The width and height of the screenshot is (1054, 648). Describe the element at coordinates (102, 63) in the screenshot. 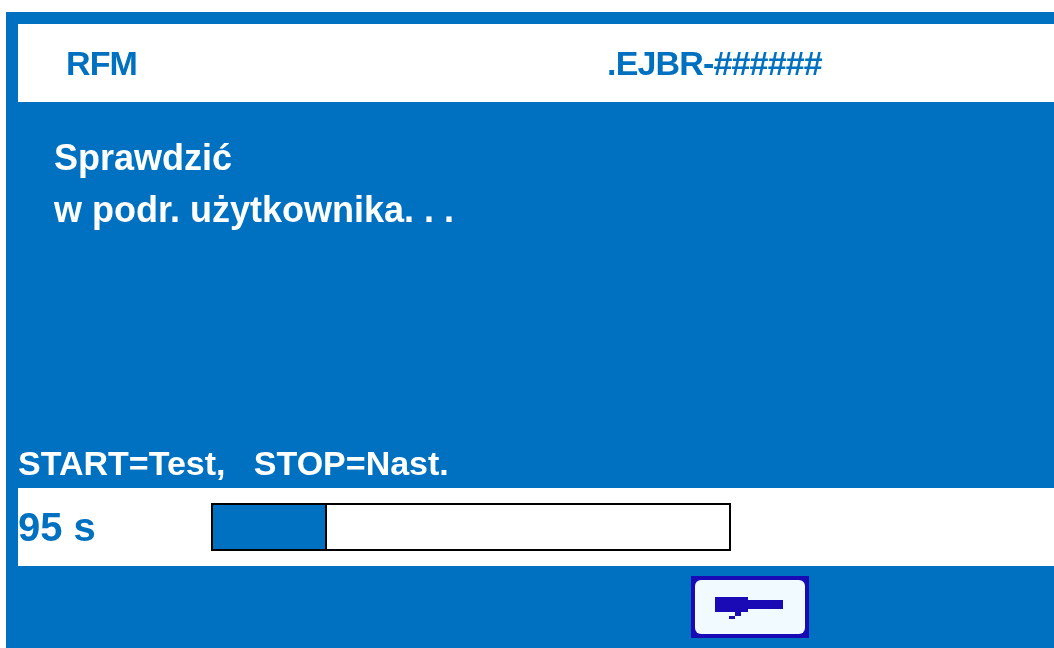

I see `device-label: RFM` at that location.